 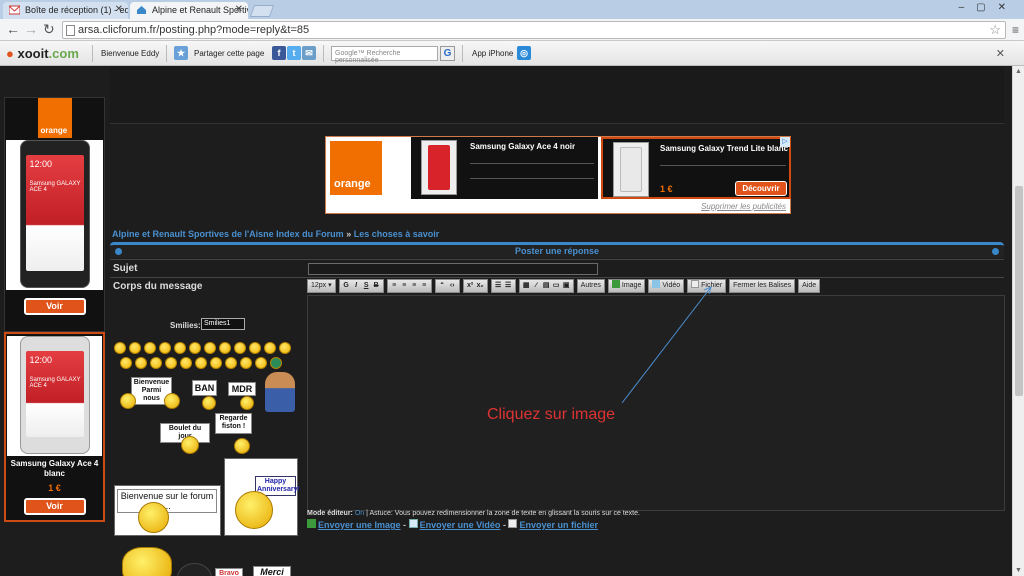 What do you see at coordinates (204, 388) in the screenshot?
I see `sticker-ban: BAN` at bounding box center [204, 388].